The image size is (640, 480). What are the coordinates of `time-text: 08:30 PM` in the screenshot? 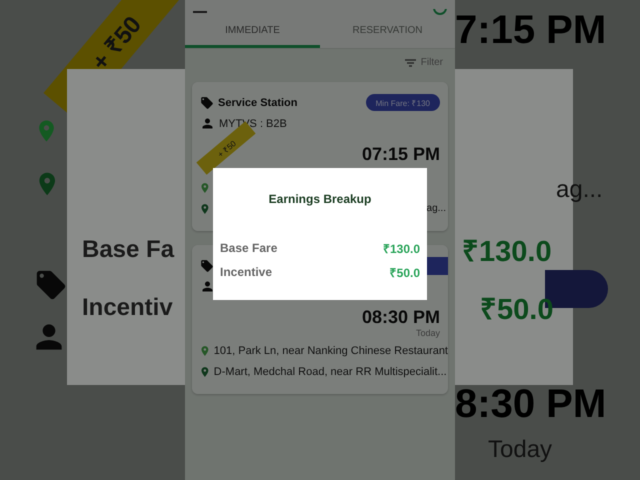 It's located at (401, 317).